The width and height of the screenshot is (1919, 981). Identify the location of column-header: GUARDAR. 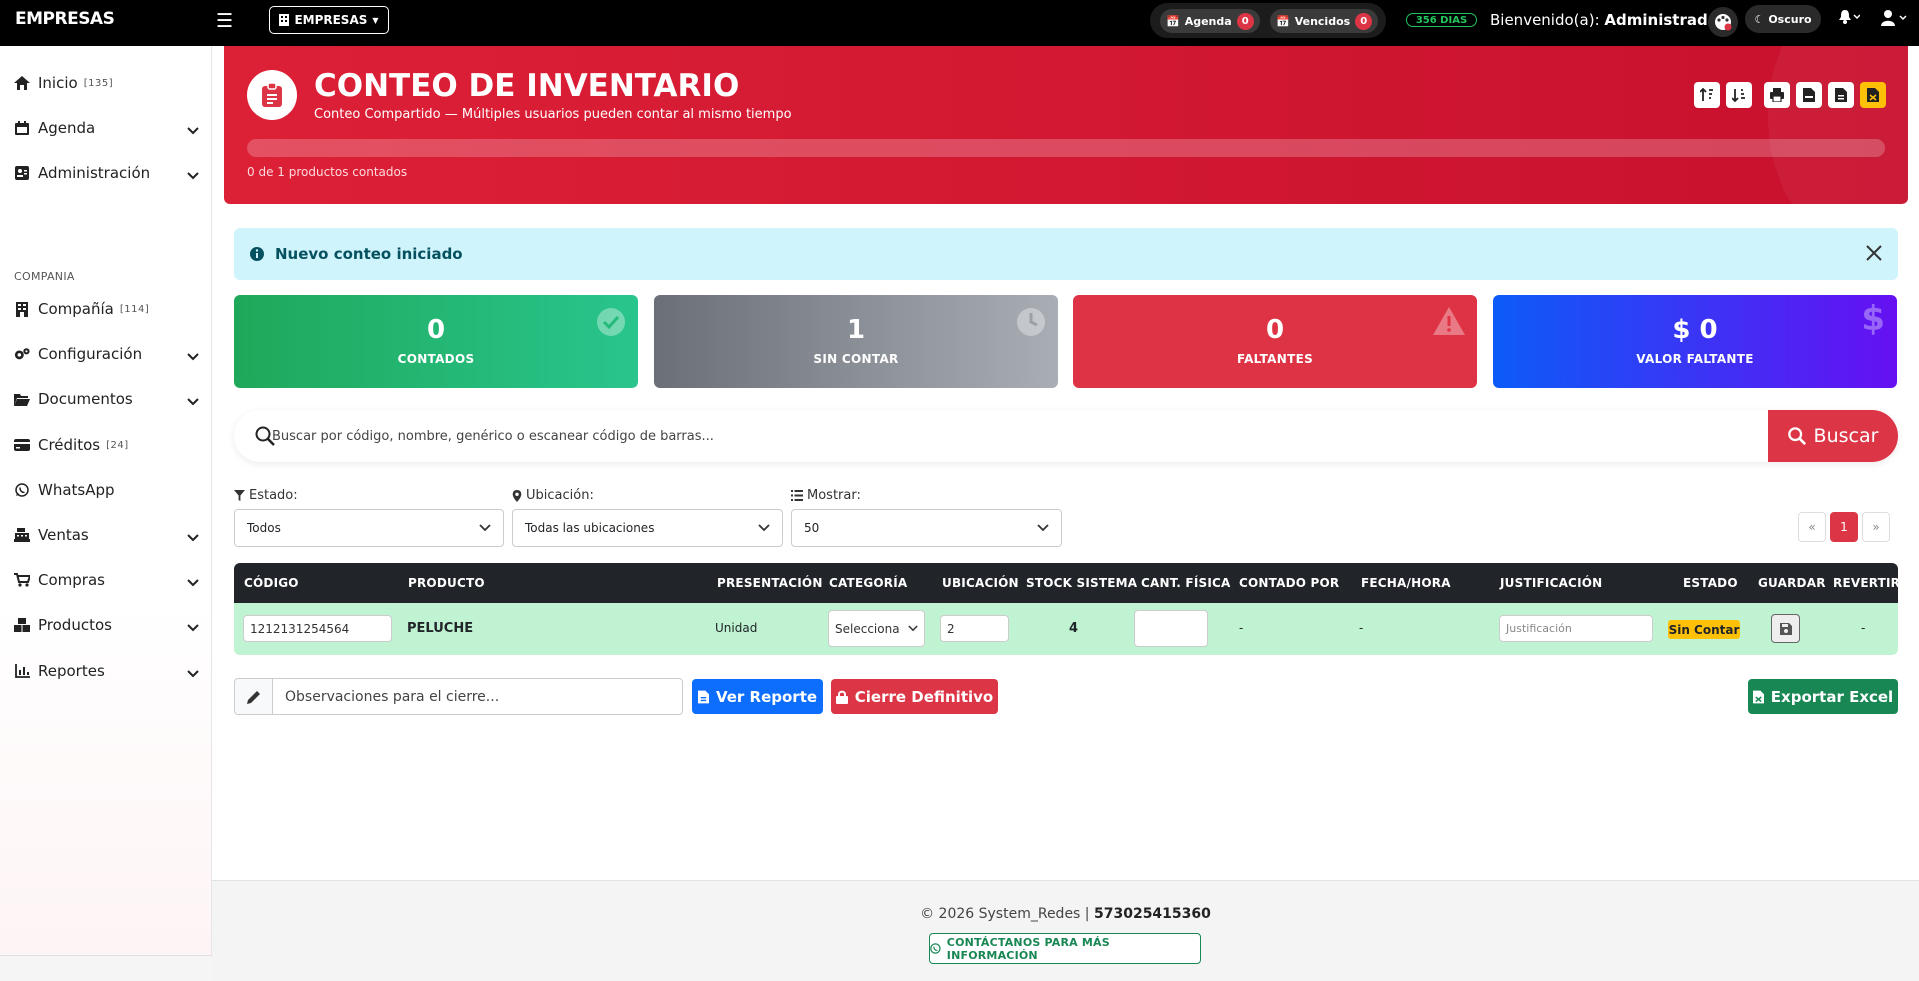
(1792, 583).